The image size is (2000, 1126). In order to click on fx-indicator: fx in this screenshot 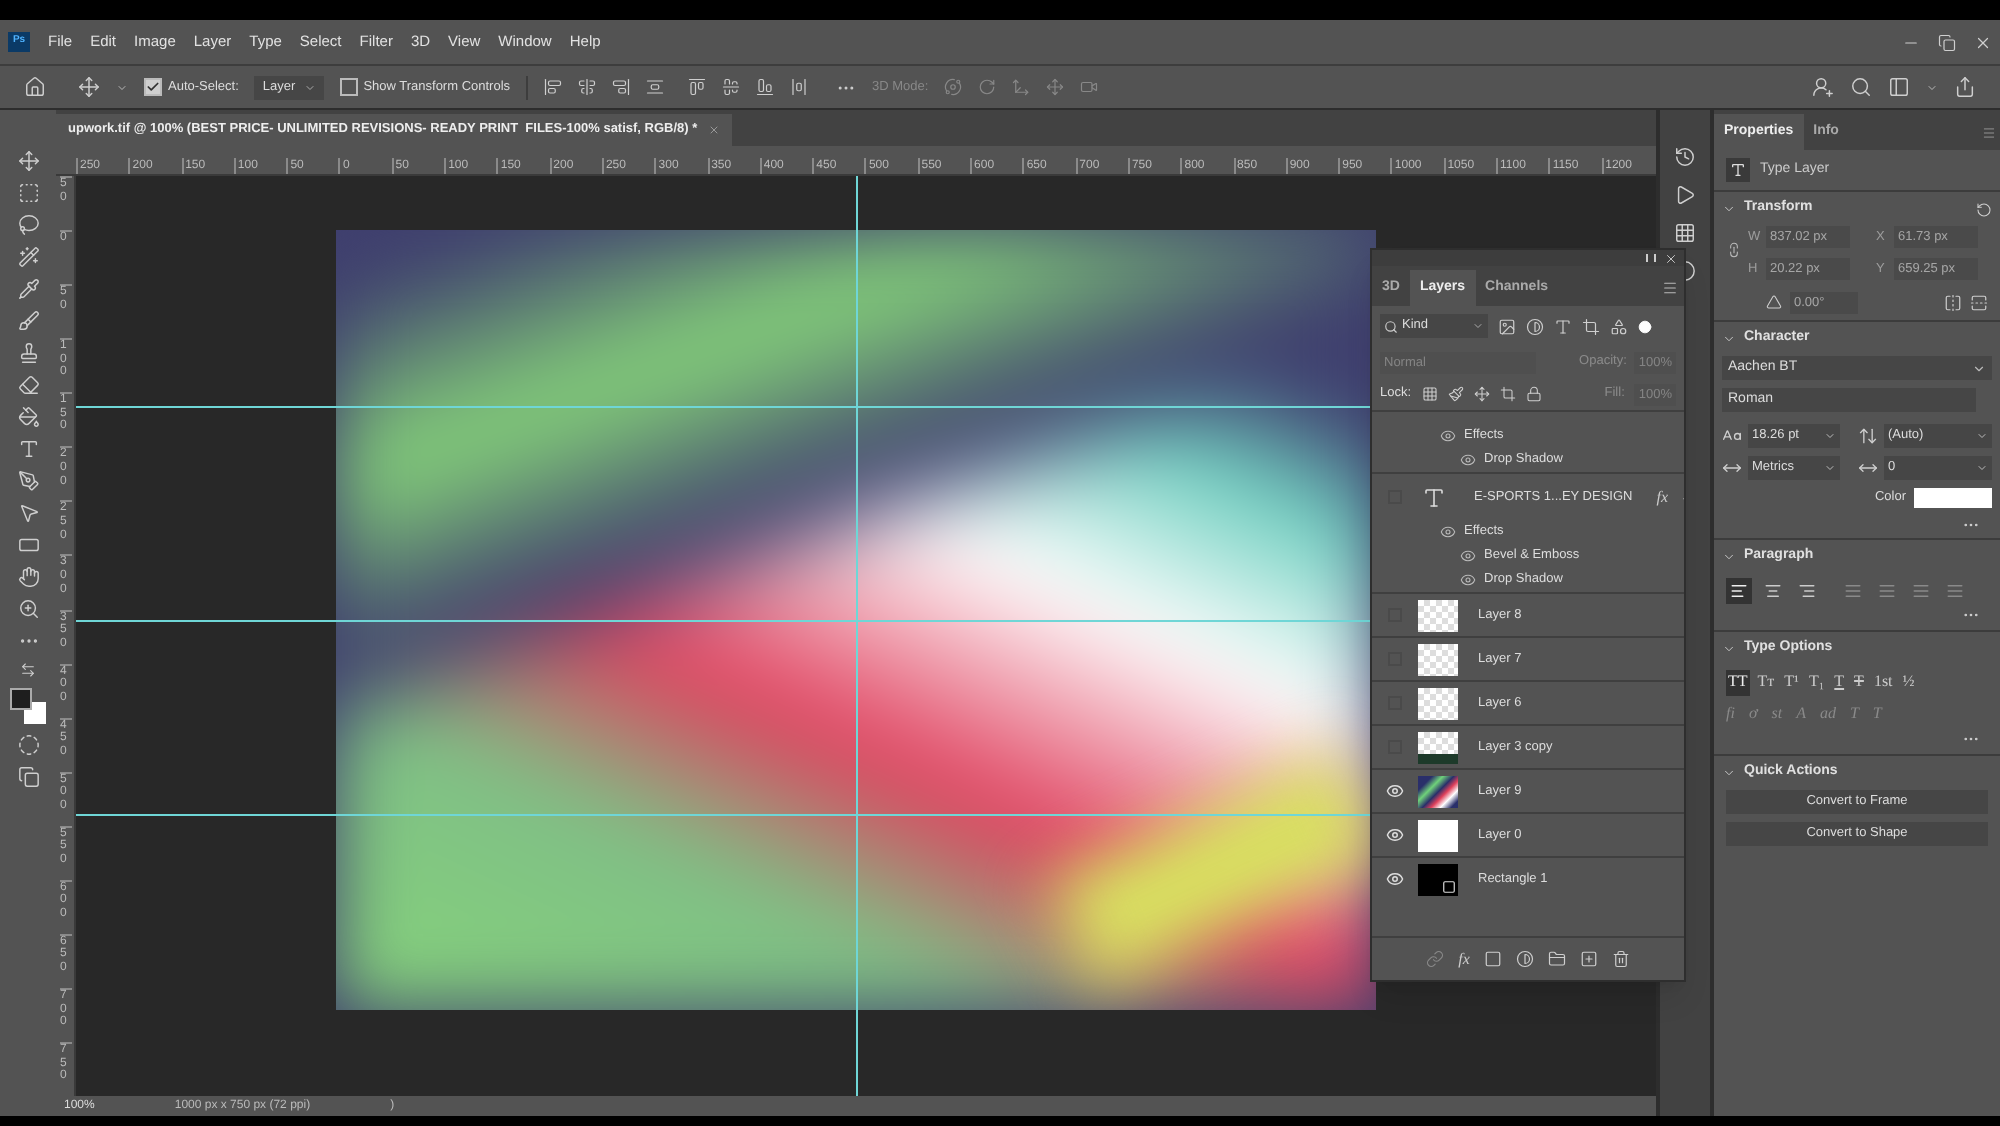, I will do `click(1662, 497)`.